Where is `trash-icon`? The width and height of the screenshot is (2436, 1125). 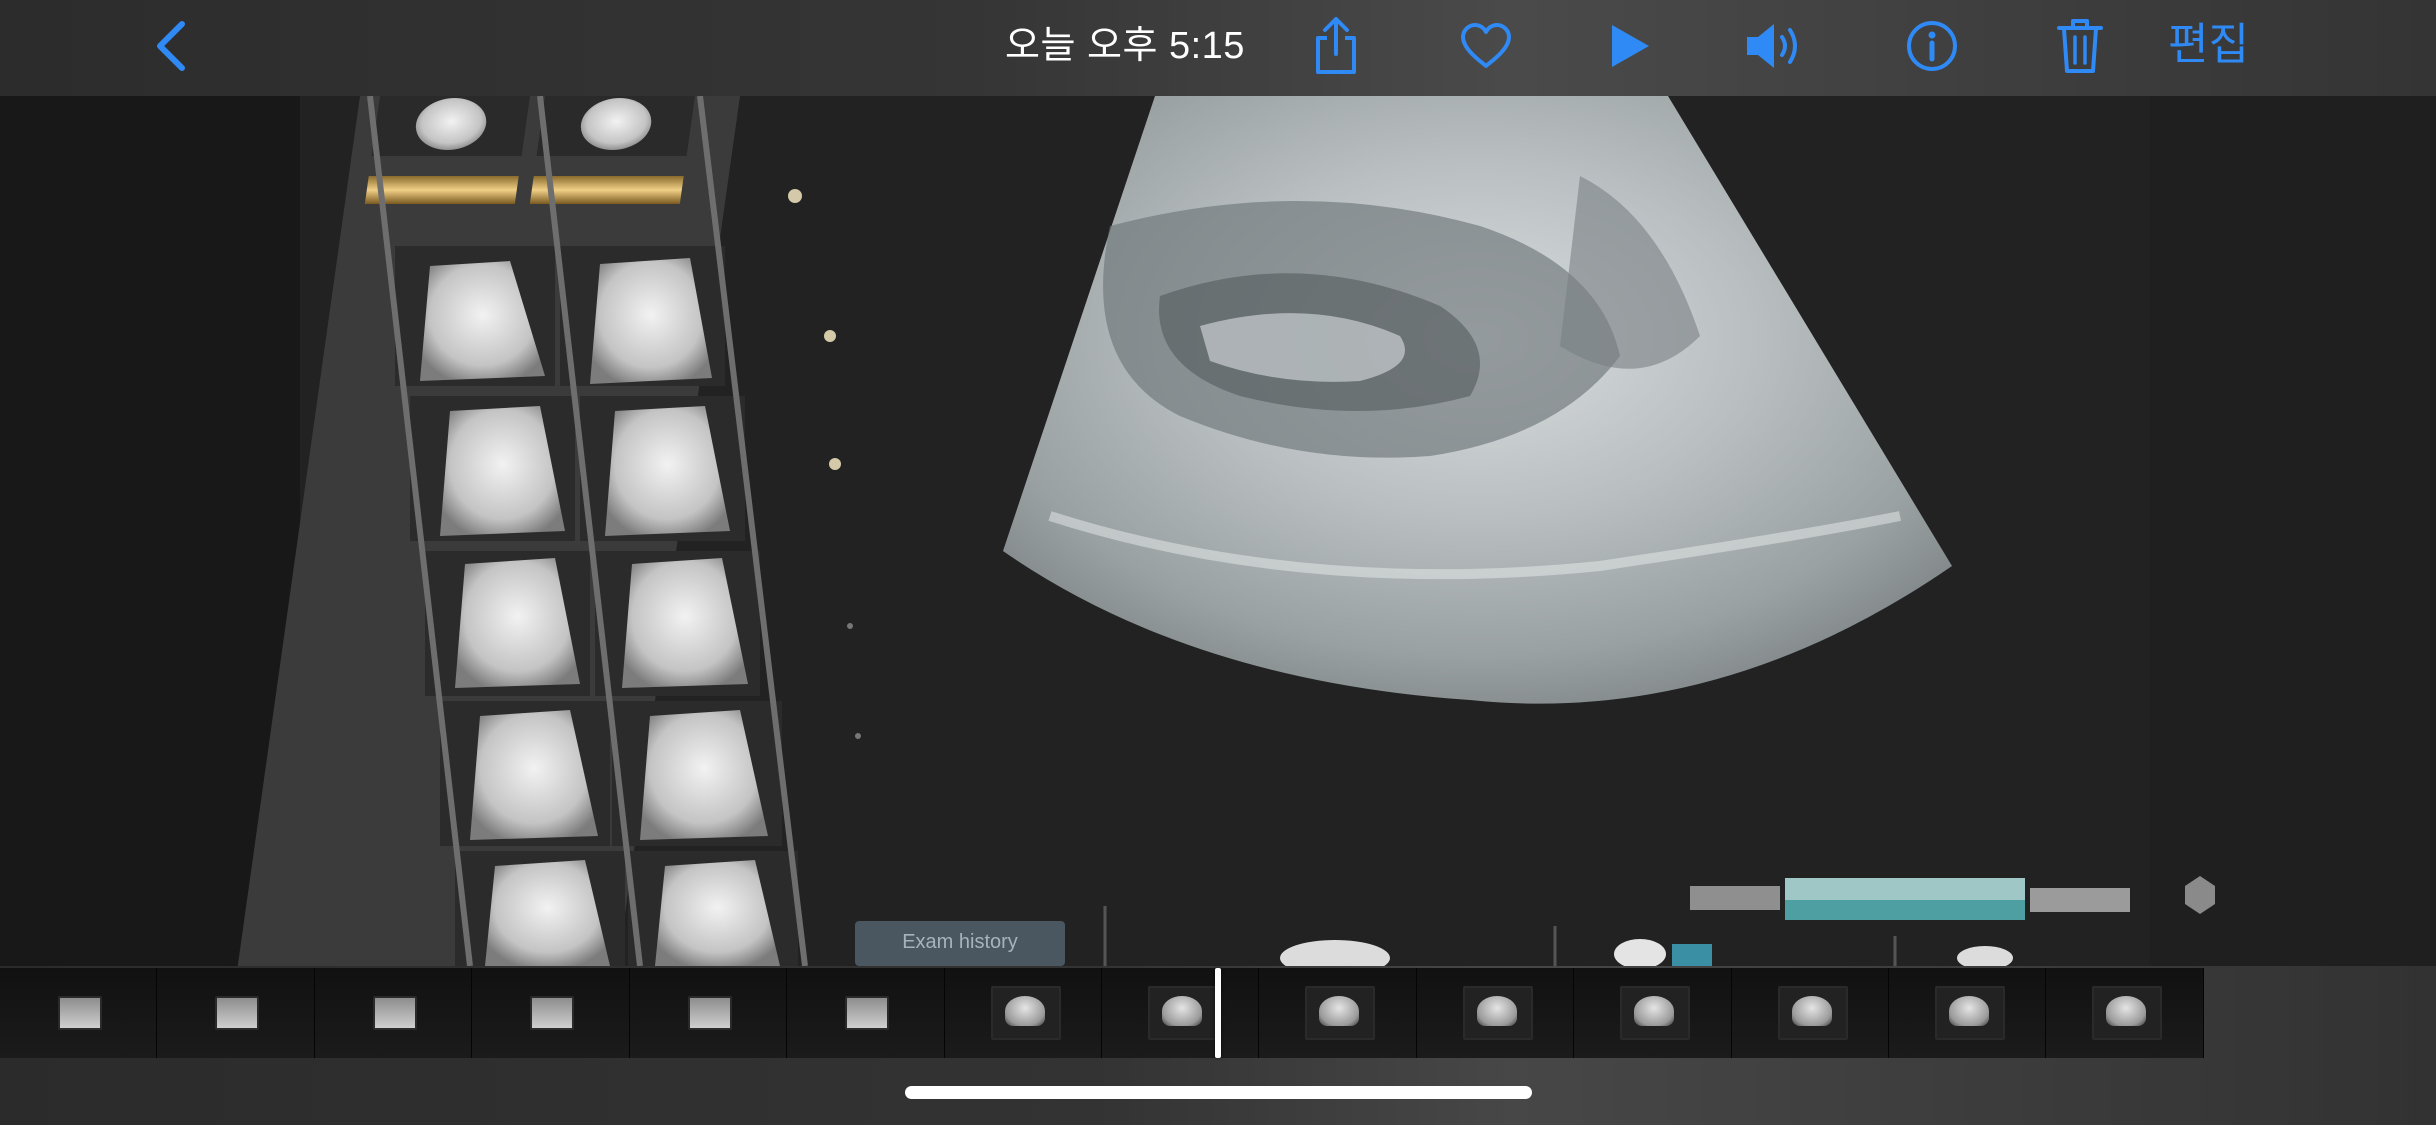 trash-icon is located at coordinates (2080, 46).